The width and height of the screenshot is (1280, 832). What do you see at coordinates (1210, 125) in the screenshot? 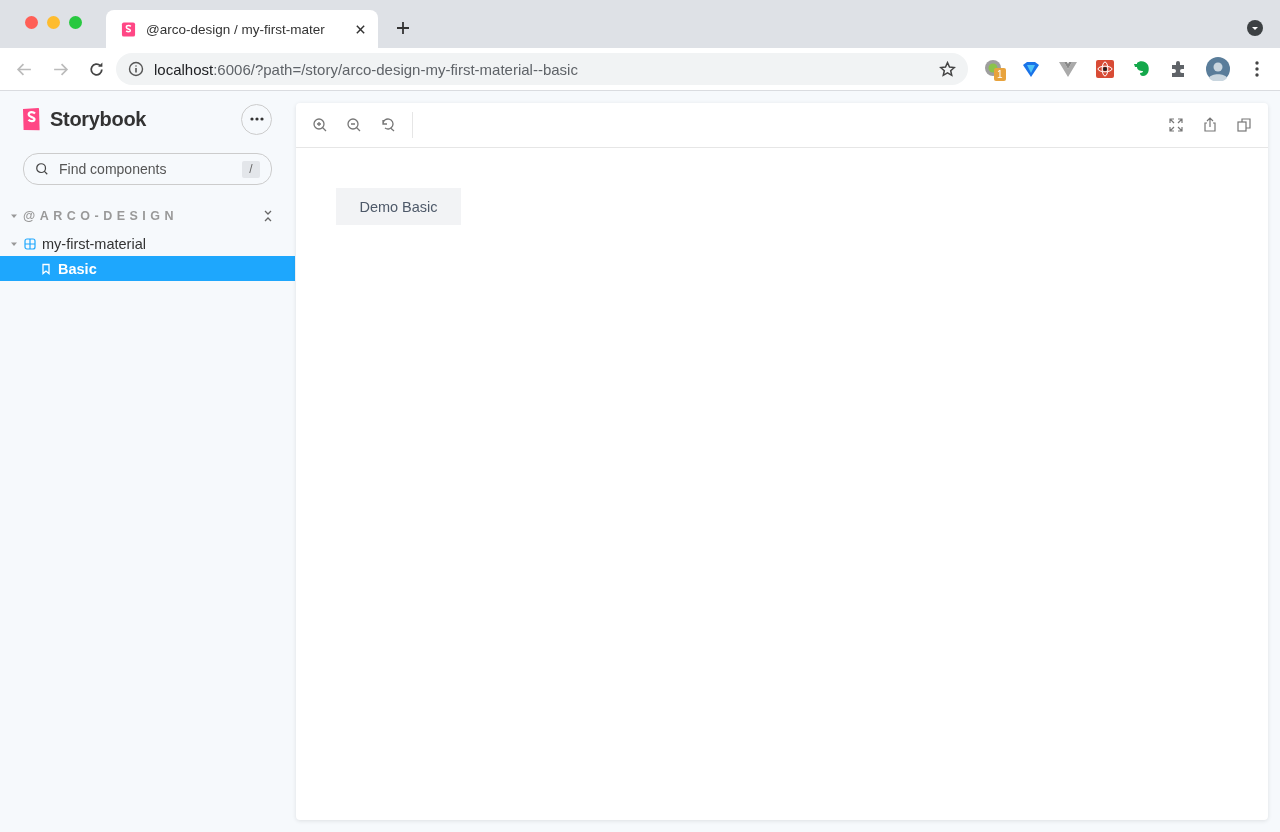
I see `share-icon` at bounding box center [1210, 125].